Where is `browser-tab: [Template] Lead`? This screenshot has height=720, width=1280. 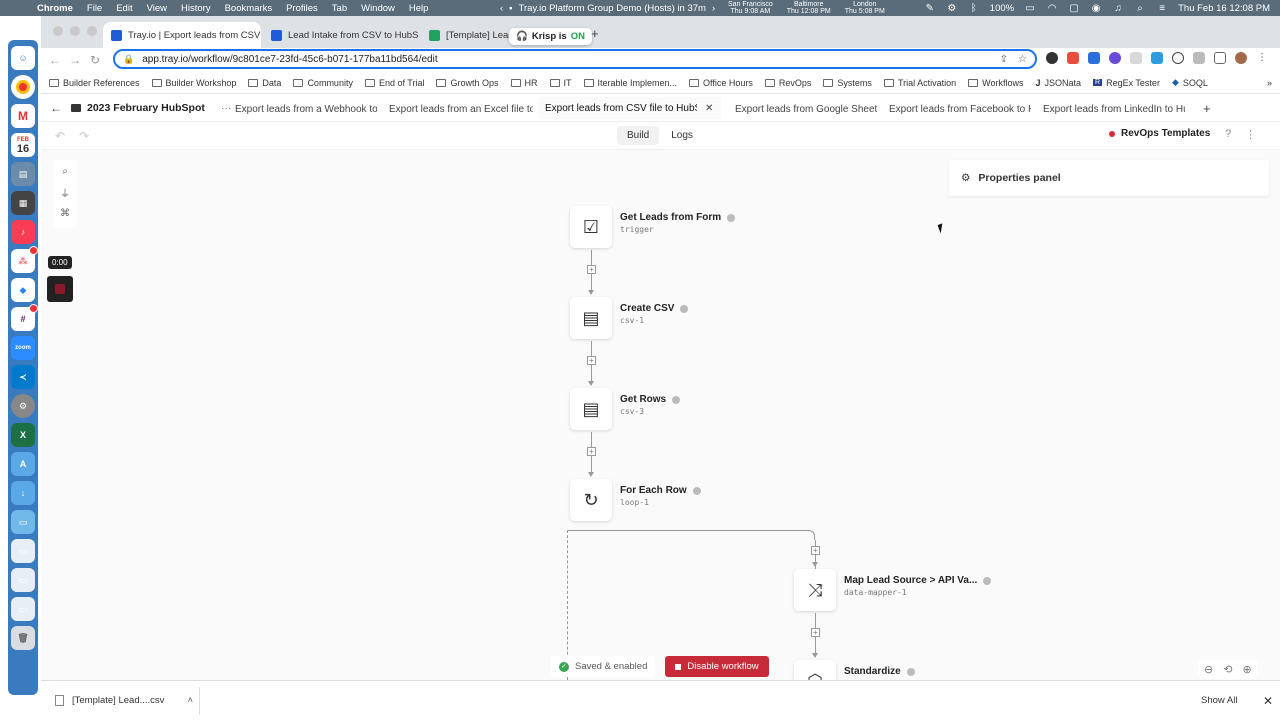 browser-tab: [Template] Lead is located at coordinates (467, 35).